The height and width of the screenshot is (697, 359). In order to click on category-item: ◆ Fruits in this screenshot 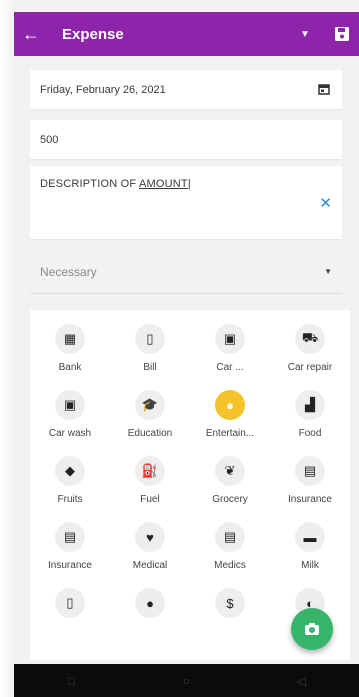, I will do `click(70, 487)`.